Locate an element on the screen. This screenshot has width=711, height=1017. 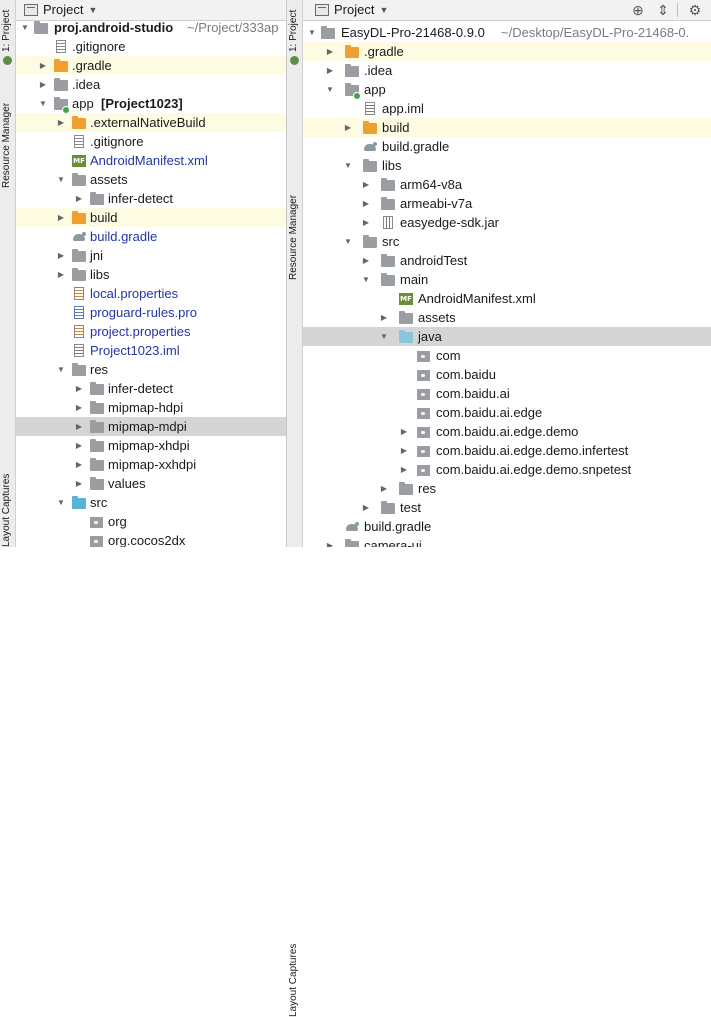
tree-row: ▶ libs is located at coordinates (151, 274).